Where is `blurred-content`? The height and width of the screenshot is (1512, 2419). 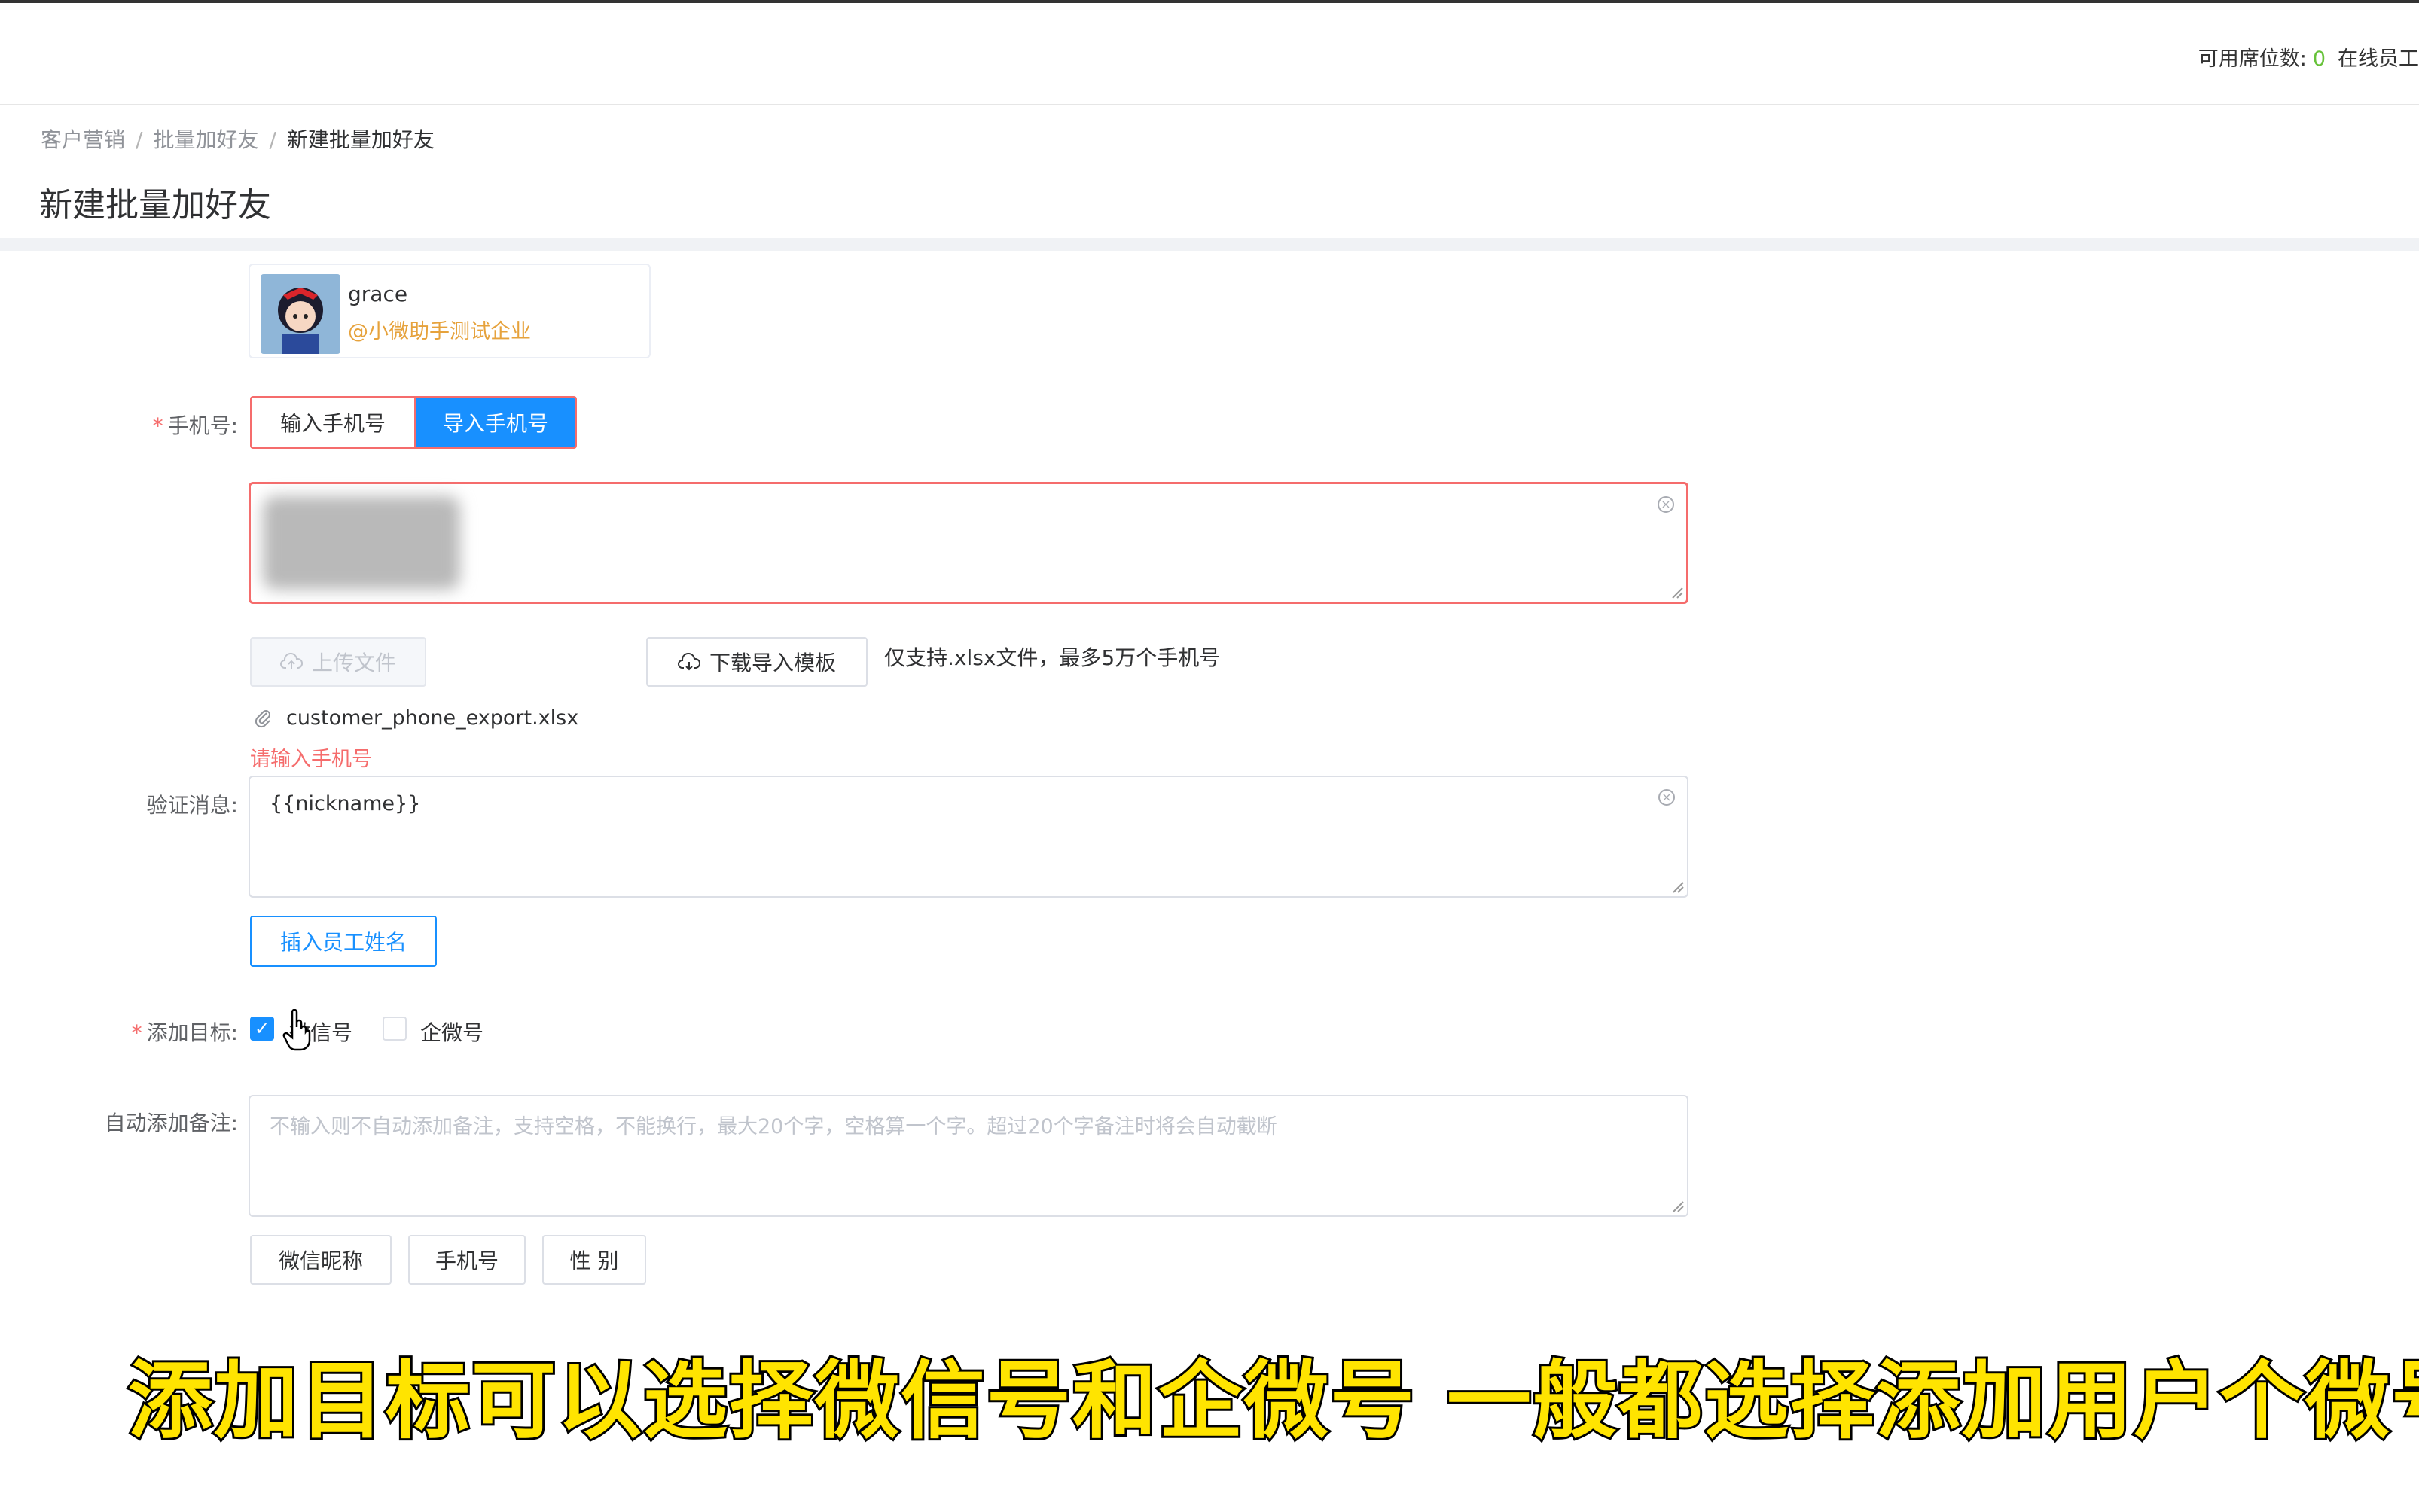 blurred-content is located at coordinates (361, 543).